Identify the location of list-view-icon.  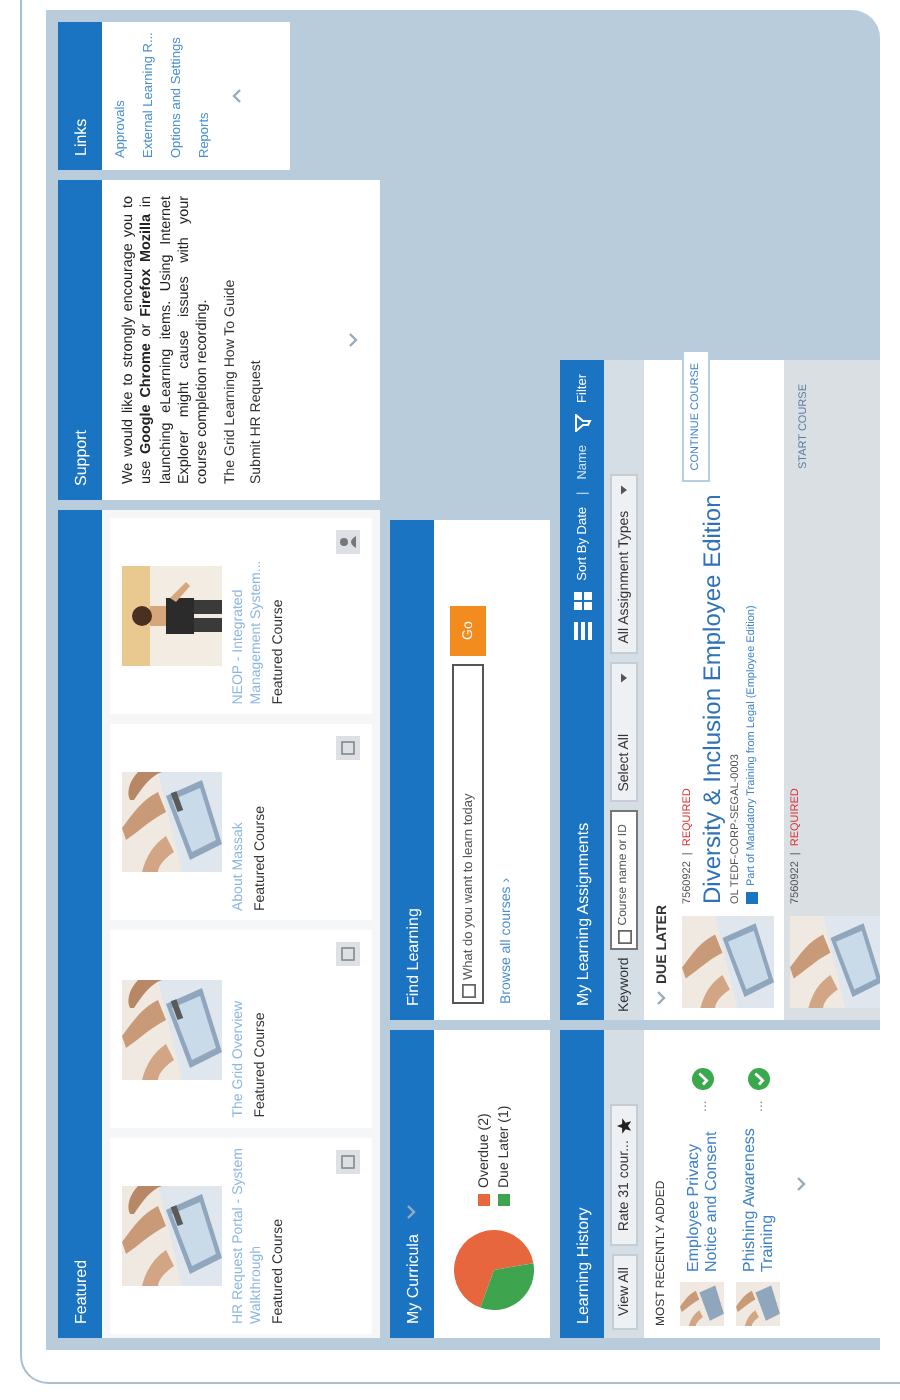
(582, 631).